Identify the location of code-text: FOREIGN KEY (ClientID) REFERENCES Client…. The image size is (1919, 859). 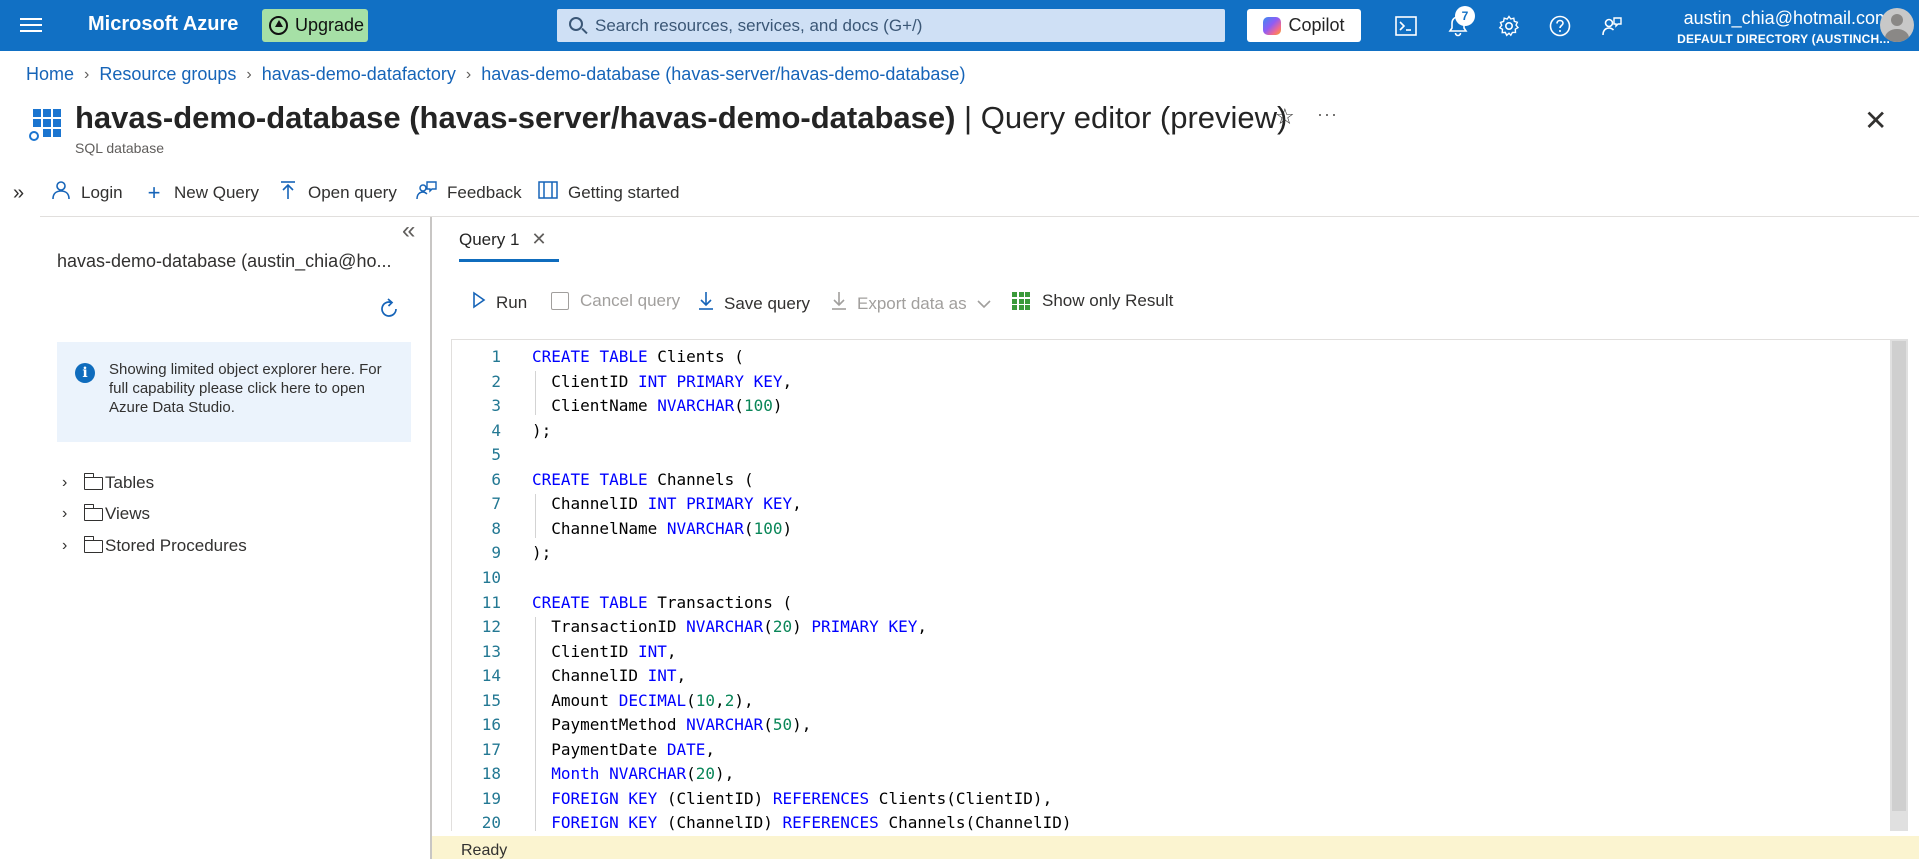
(802, 798).